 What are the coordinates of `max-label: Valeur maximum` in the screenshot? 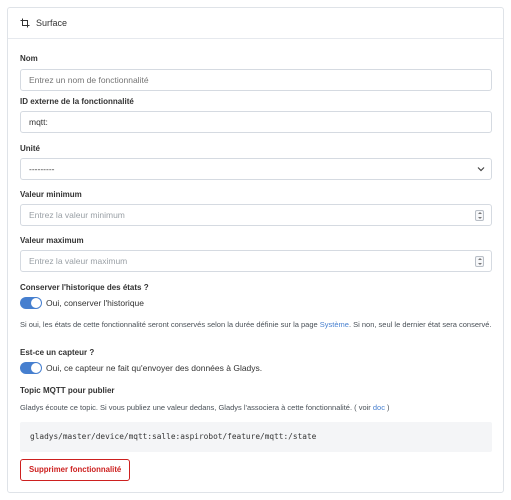 It's located at (52, 240).